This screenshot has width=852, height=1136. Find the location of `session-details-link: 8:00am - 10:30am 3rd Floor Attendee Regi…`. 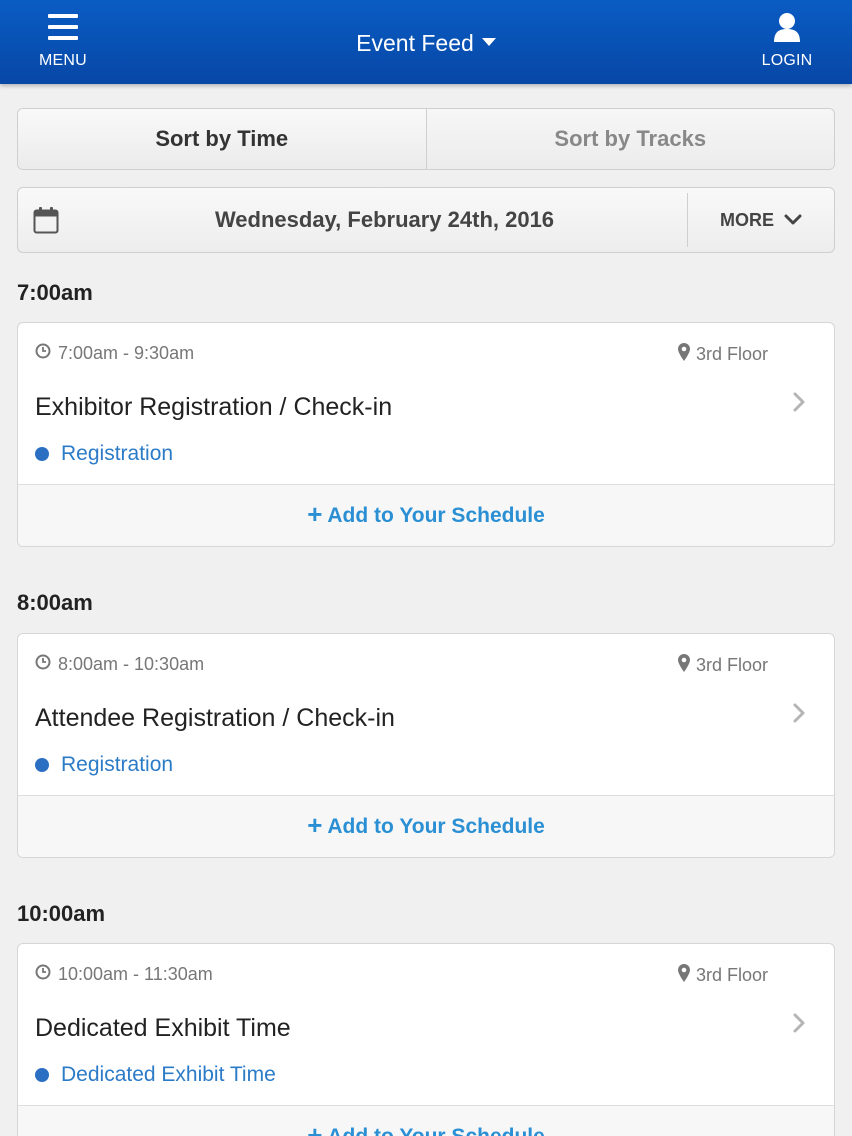

session-details-link: 8:00am - 10:30am 3rd Floor Attendee Regi… is located at coordinates (426, 714).